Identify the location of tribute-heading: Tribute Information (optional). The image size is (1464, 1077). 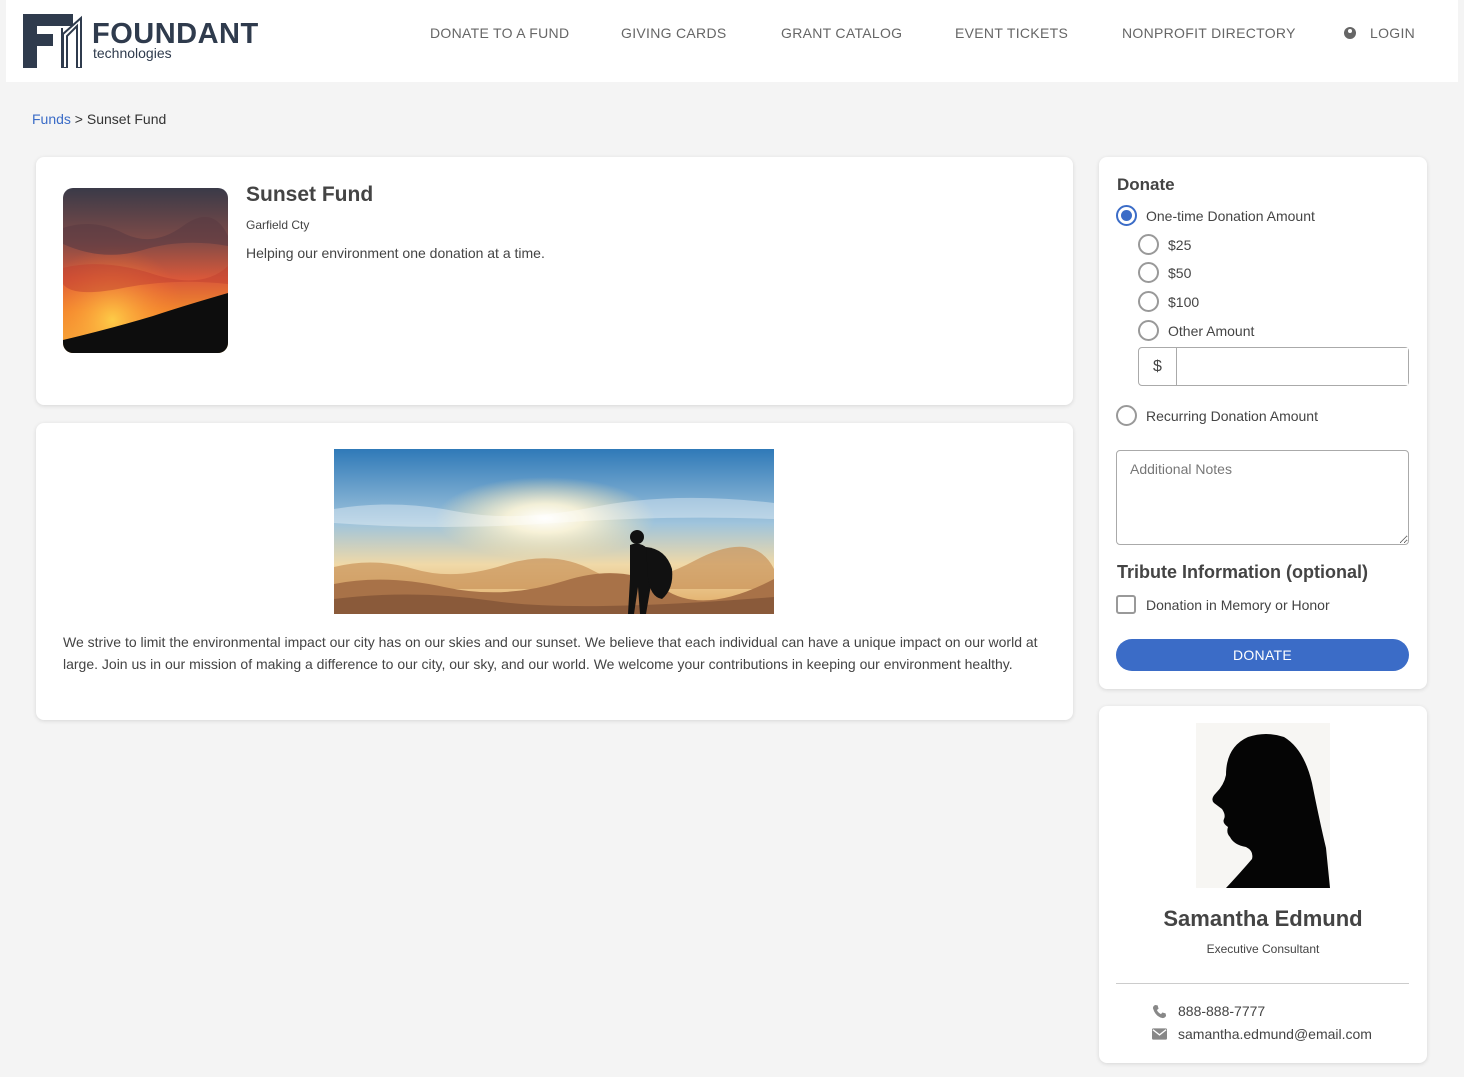
(1242, 572).